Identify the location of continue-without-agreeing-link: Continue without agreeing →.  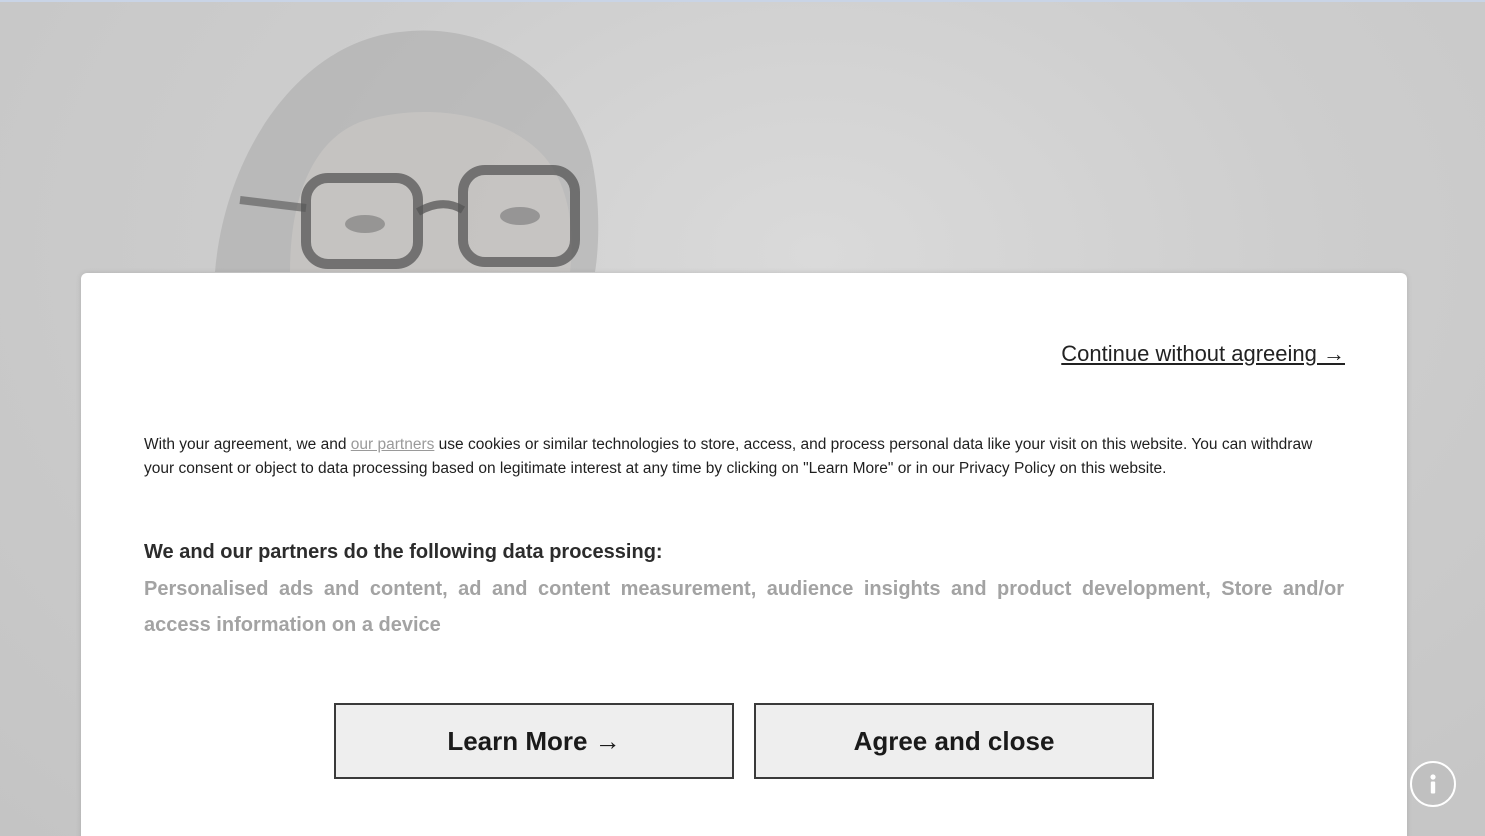
(1203, 354).